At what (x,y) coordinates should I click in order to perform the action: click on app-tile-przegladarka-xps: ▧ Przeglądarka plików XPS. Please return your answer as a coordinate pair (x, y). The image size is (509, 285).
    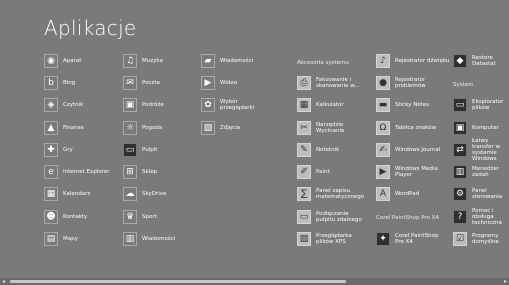
    Looking at the image, I should click on (324, 239).